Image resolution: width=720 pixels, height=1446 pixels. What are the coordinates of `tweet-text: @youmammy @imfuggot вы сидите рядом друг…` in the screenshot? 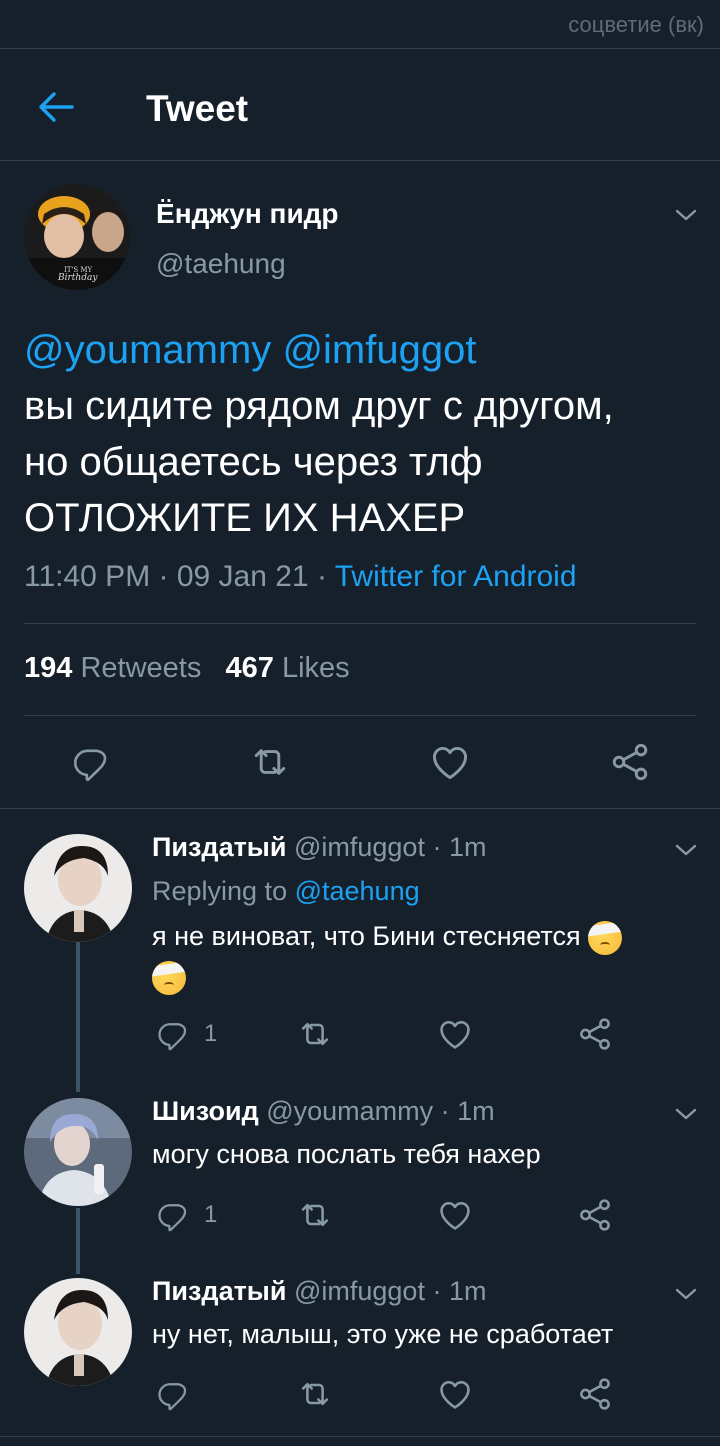 It's located at (364, 434).